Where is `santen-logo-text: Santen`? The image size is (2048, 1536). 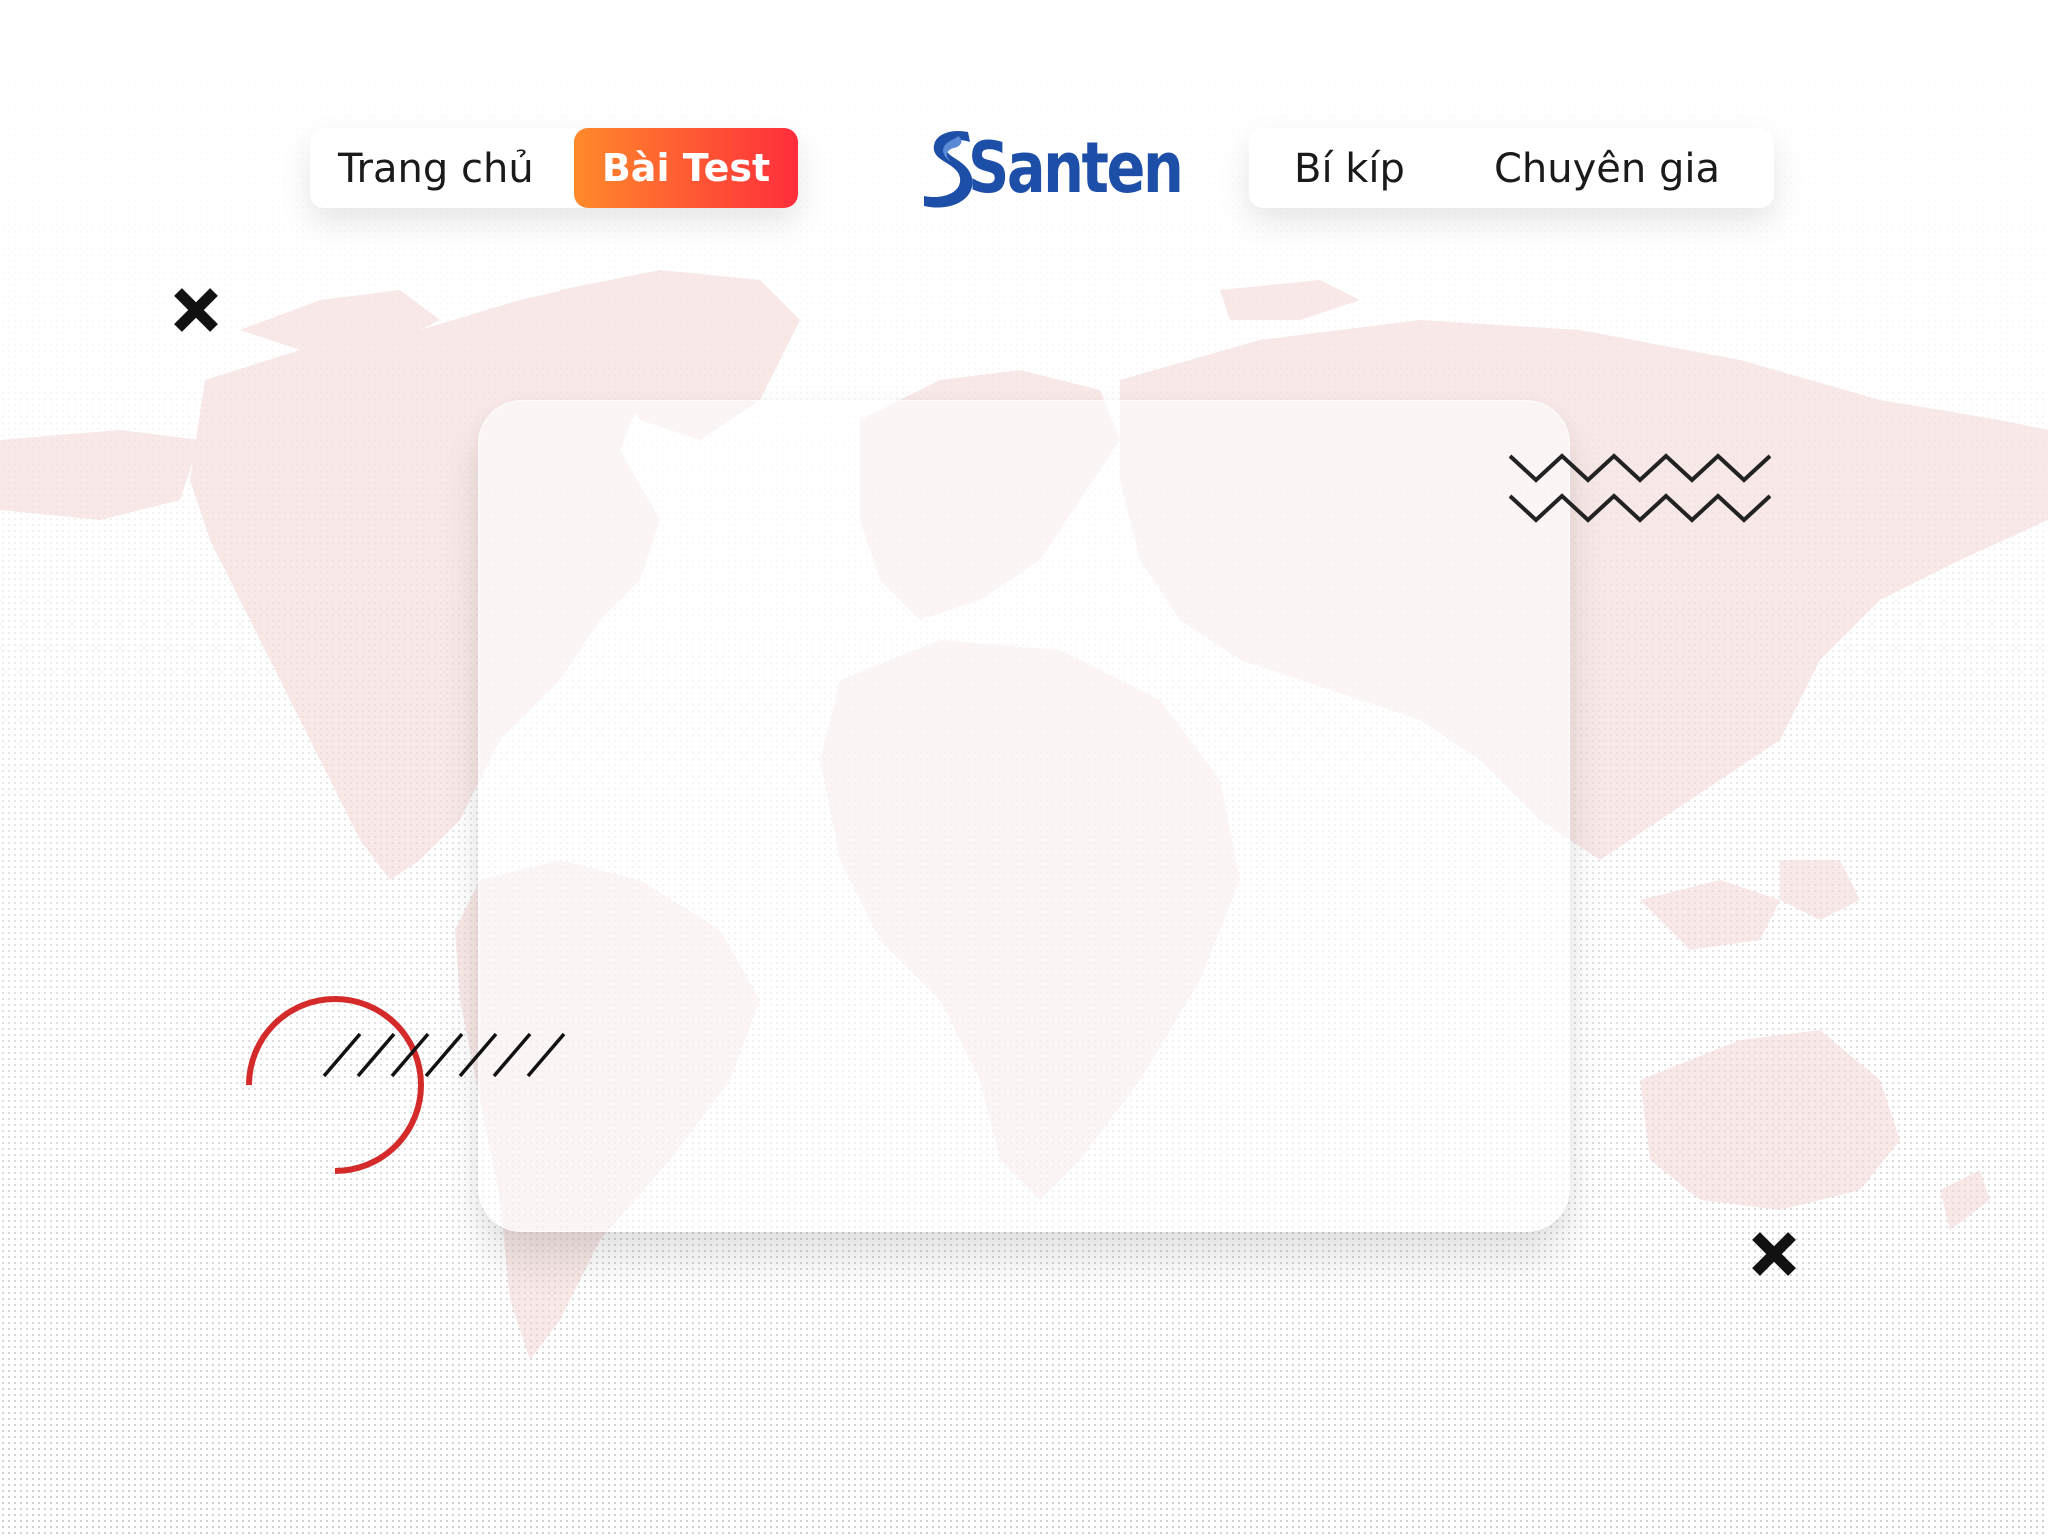 santen-logo-text: Santen is located at coordinates (1076, 168).